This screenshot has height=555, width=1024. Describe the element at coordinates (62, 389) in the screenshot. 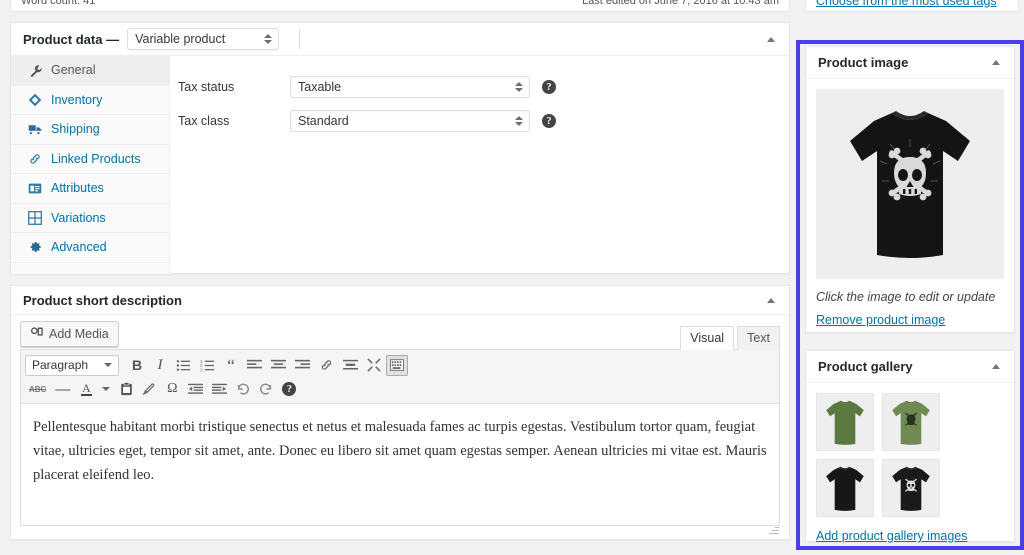

I see `horizontal-line-icon: —` at that location.